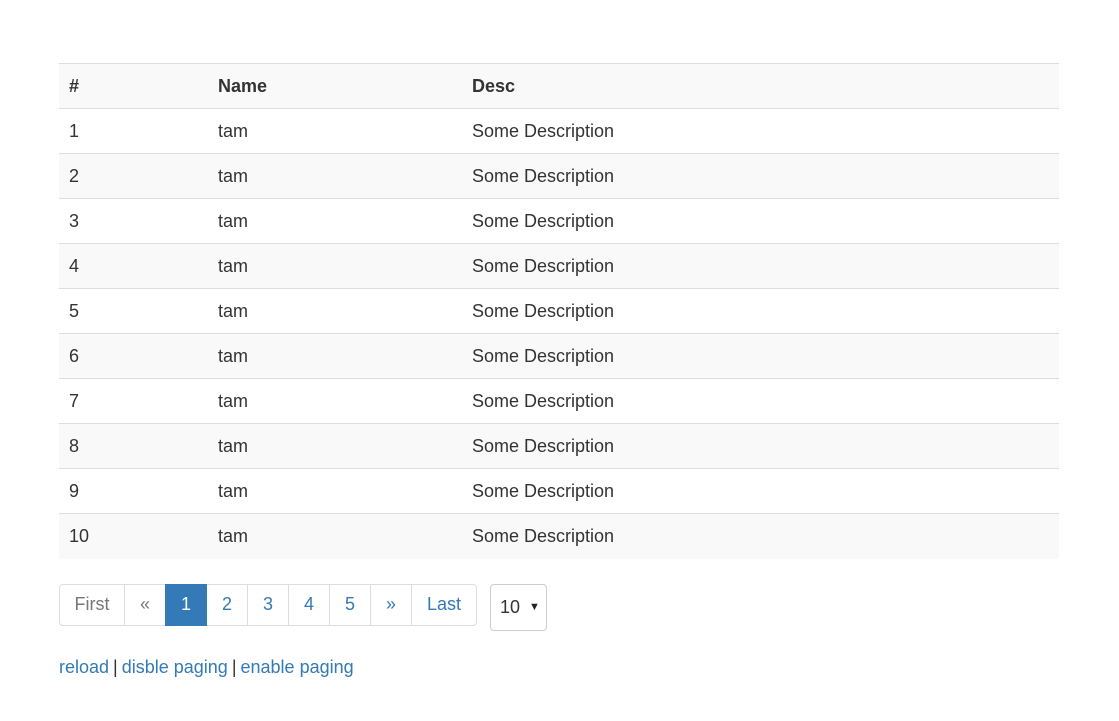  What do you see at coordinates (309, 604) in the screenshot?
I see `page-button-4: 4` at bounding box center [309, 604].